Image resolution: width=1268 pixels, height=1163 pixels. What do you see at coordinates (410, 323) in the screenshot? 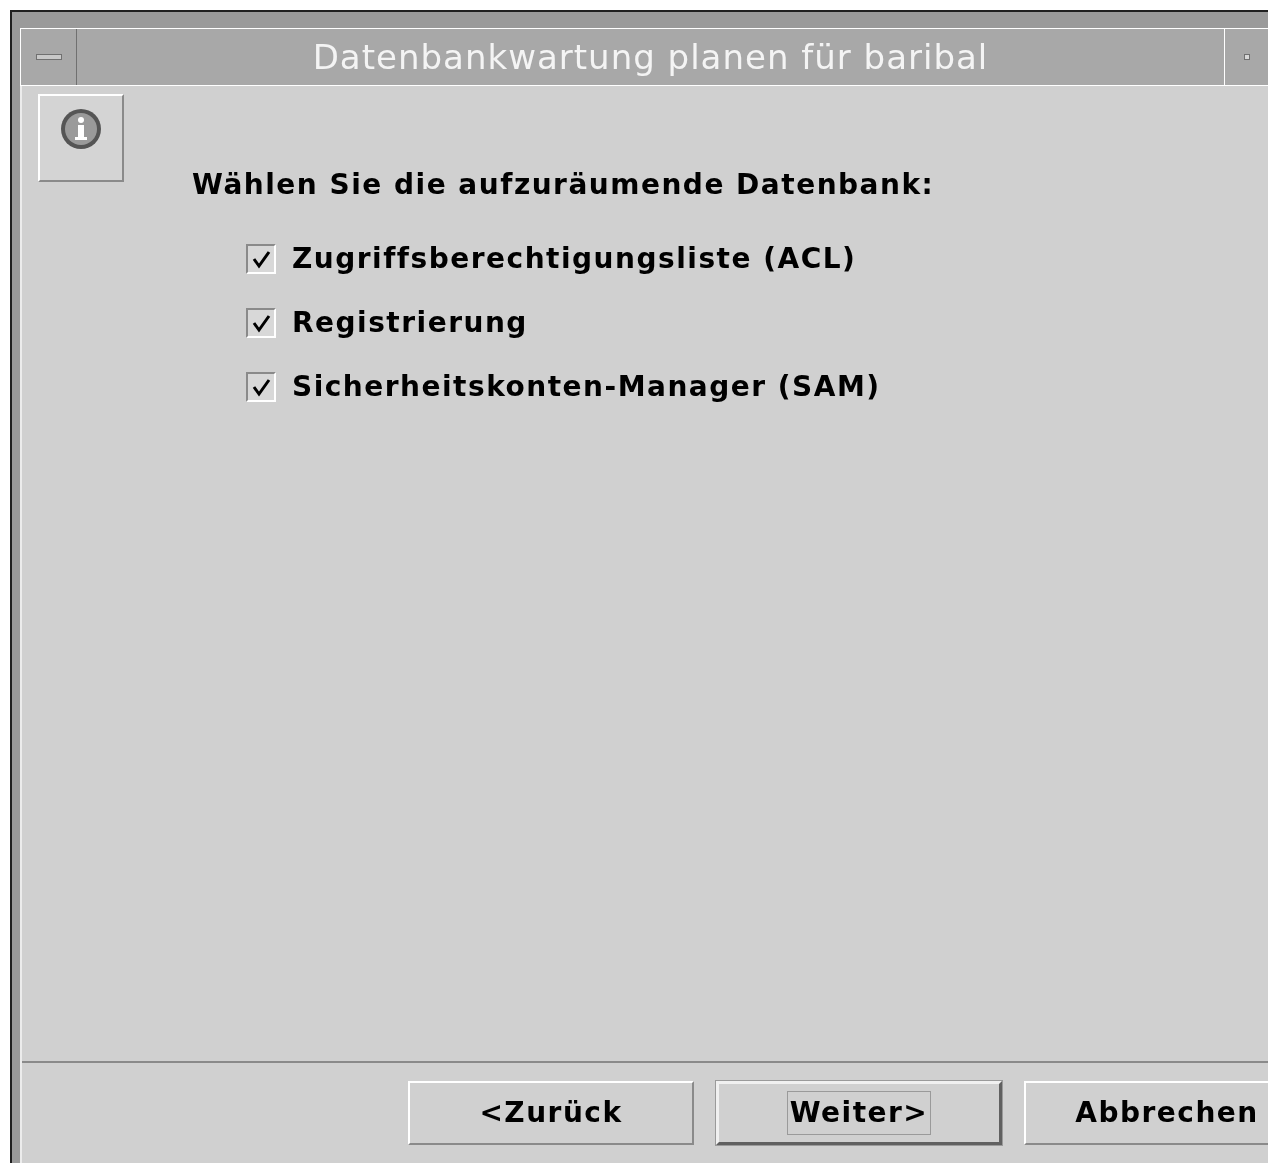
I see `checkbox-label: Registrierung` at bounding box center [410, 323].